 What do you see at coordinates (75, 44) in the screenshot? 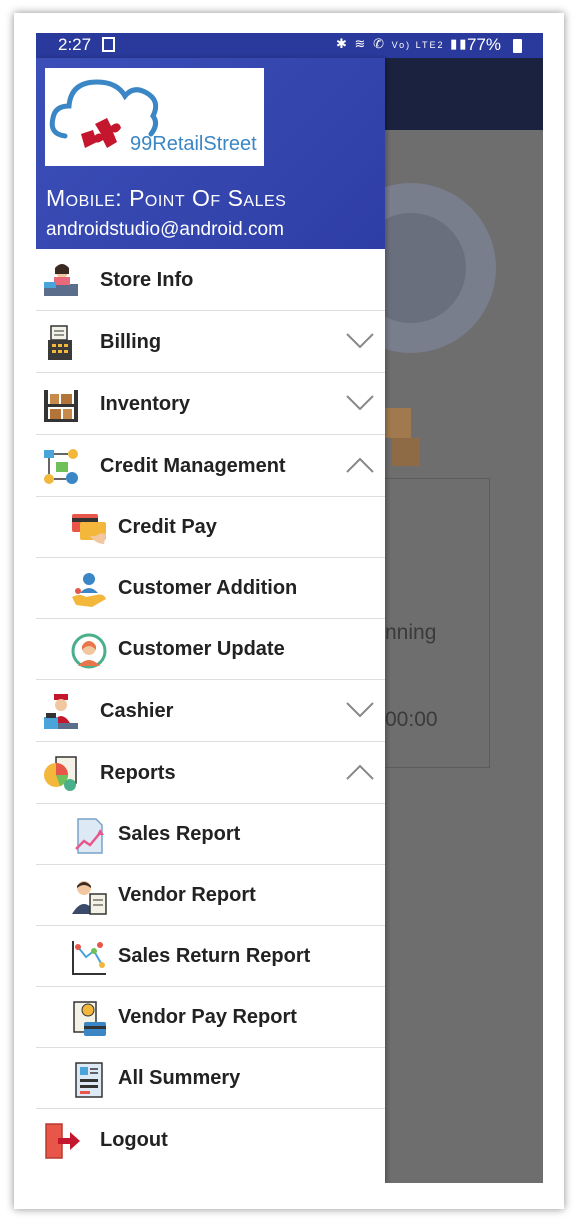
I see `status-time: 2:27` at bounding box center [75, 44].